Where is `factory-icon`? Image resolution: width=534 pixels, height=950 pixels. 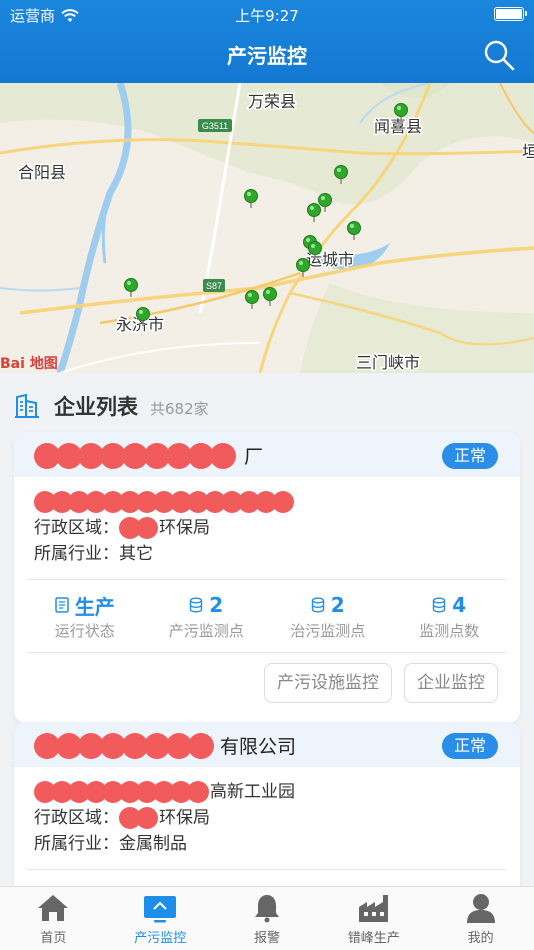 factory-icon is located at coordinates (373, 908).